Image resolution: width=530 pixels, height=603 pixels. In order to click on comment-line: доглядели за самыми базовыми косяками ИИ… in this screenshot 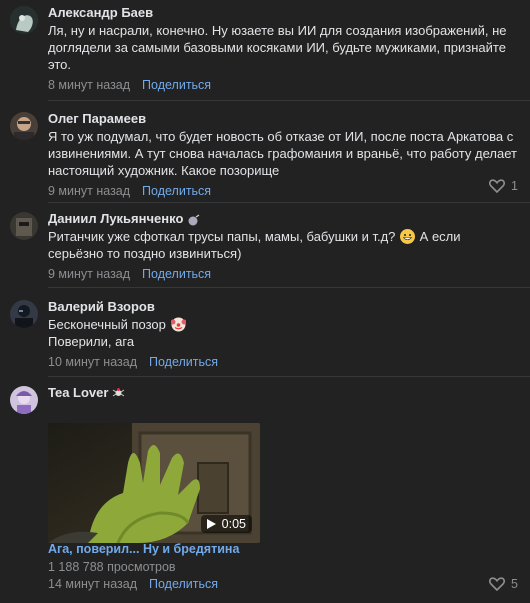, I will do `click(277, 47)`.